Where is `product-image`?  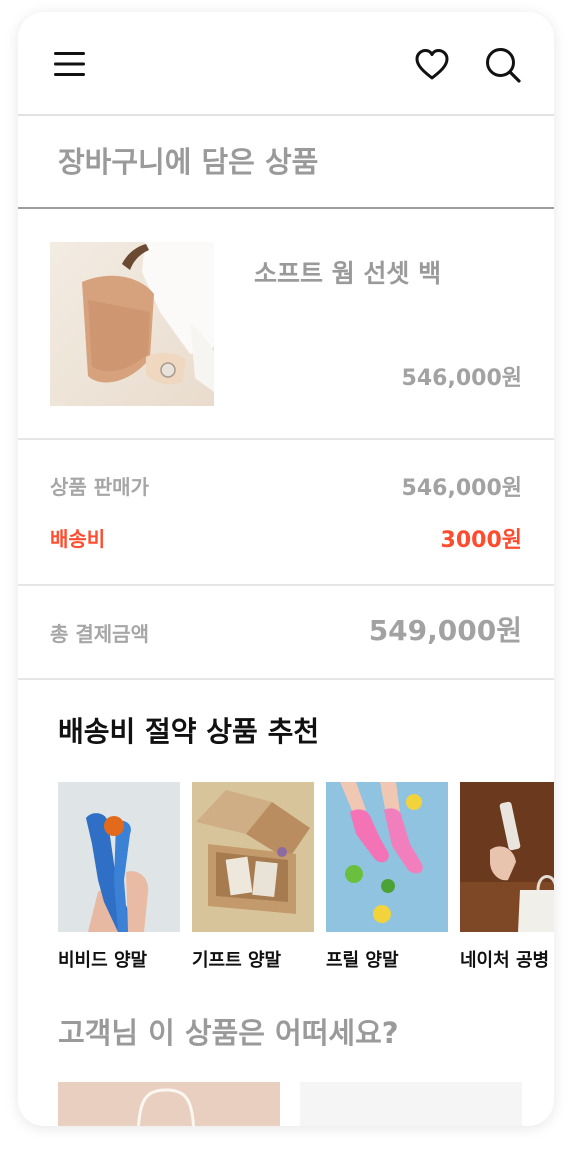
product-image is located at coordinates (132, 324).